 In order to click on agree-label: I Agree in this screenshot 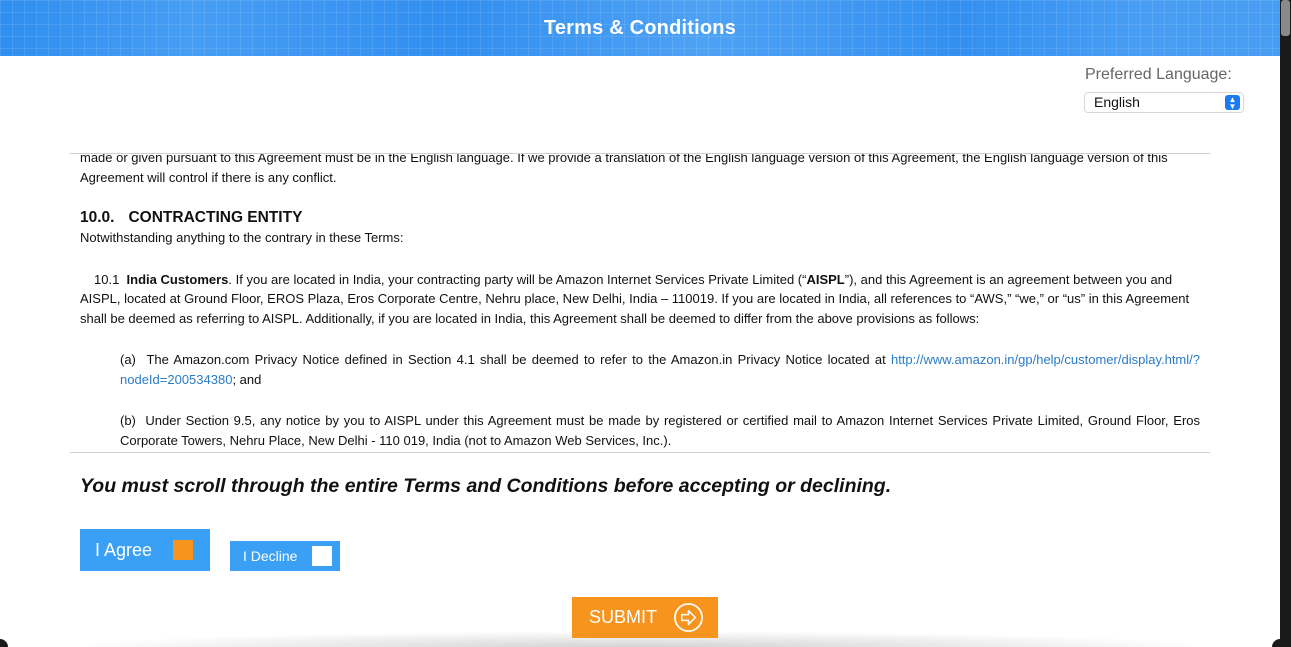, I will do `click(124, 549)`.